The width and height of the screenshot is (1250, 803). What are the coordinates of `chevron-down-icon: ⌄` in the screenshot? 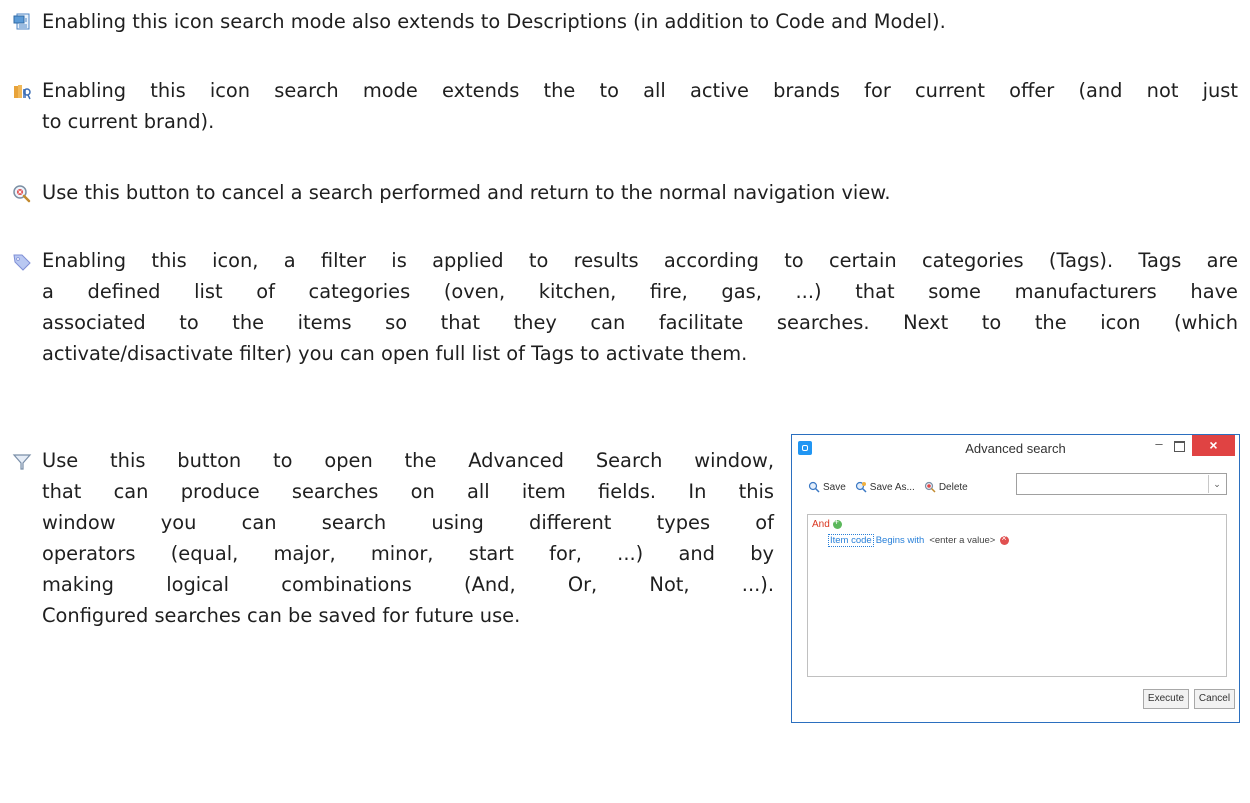 It's located at (1216, 484).